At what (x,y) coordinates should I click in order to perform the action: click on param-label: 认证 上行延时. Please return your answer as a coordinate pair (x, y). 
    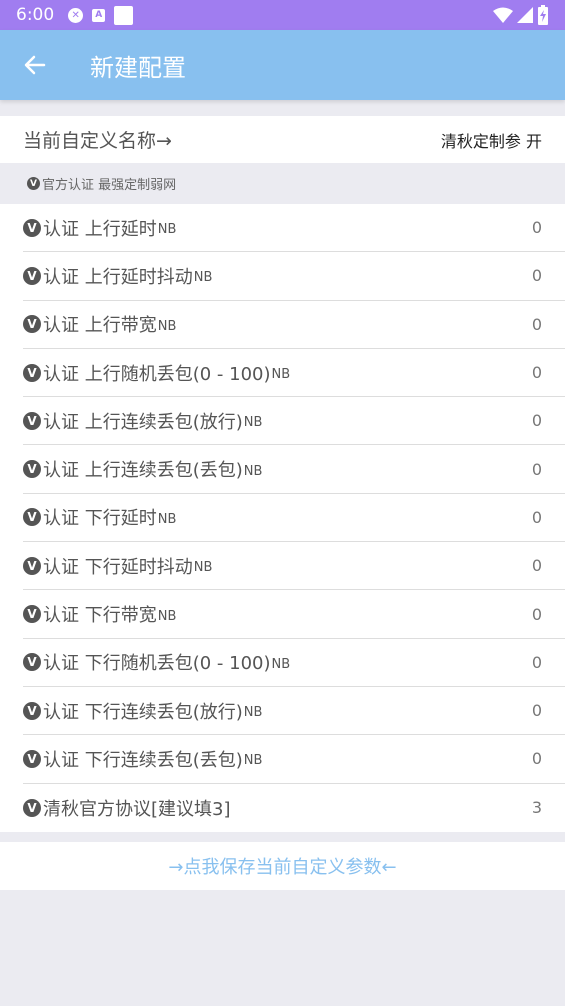
    Looking at the image, I should click on (100, 229).